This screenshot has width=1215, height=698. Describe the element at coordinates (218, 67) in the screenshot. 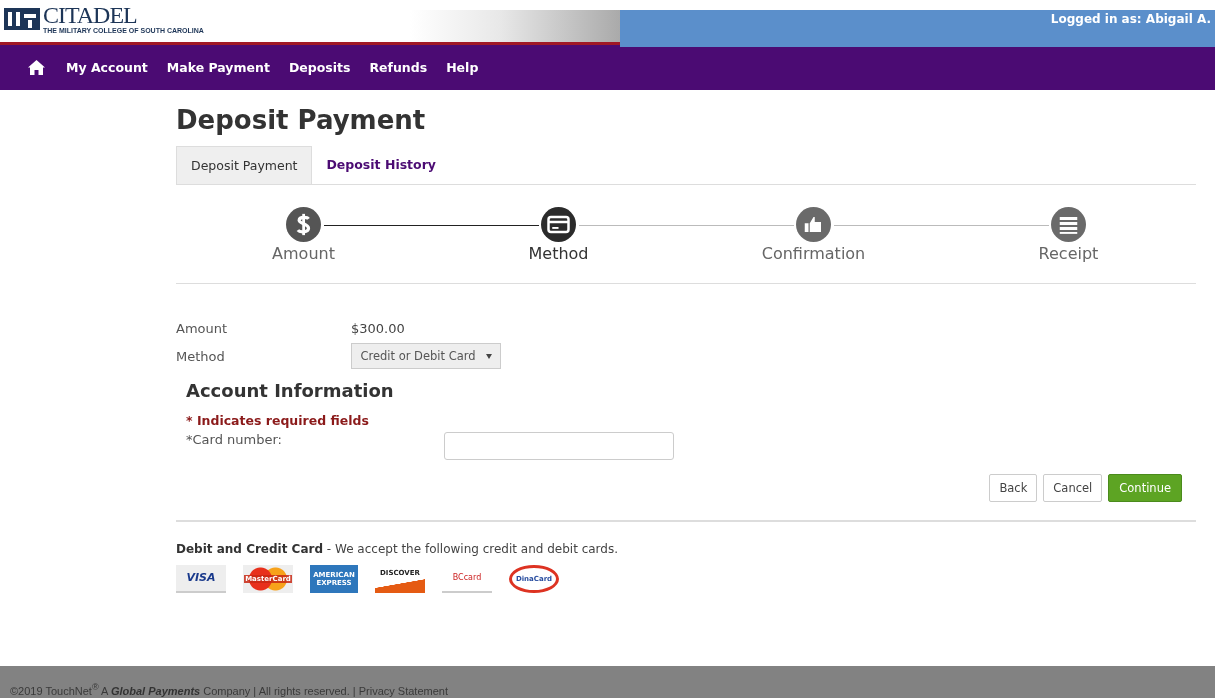

I see `nav-link: Make Payment` at that location.